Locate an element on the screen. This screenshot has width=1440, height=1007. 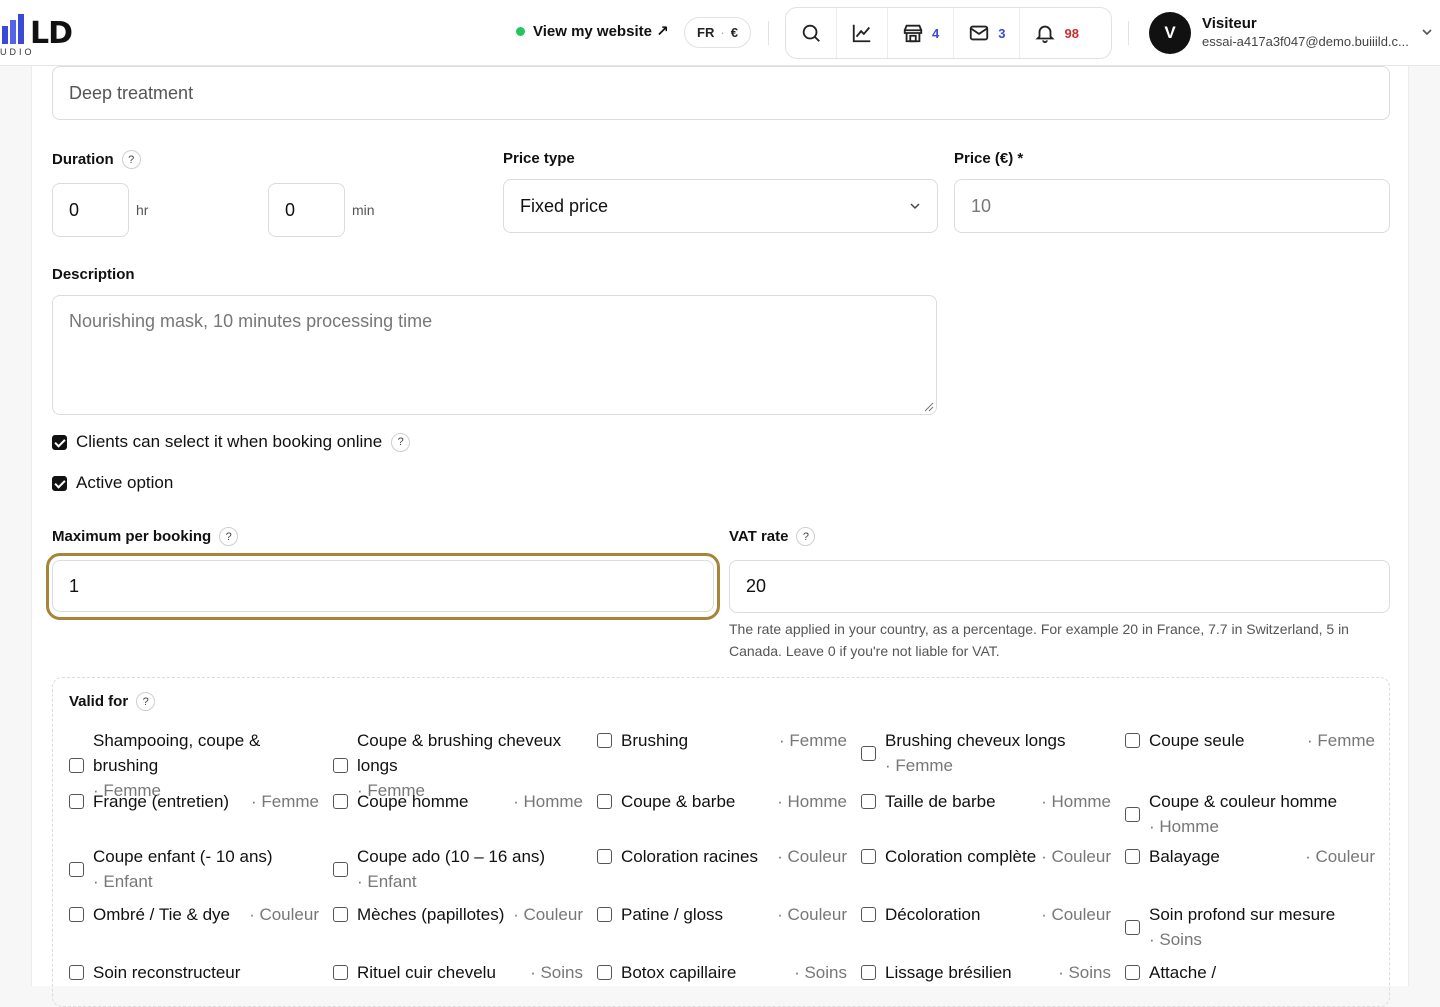
service-checkbox: Soin profond sur mesure Soins is located at coordinates (1250, 927).